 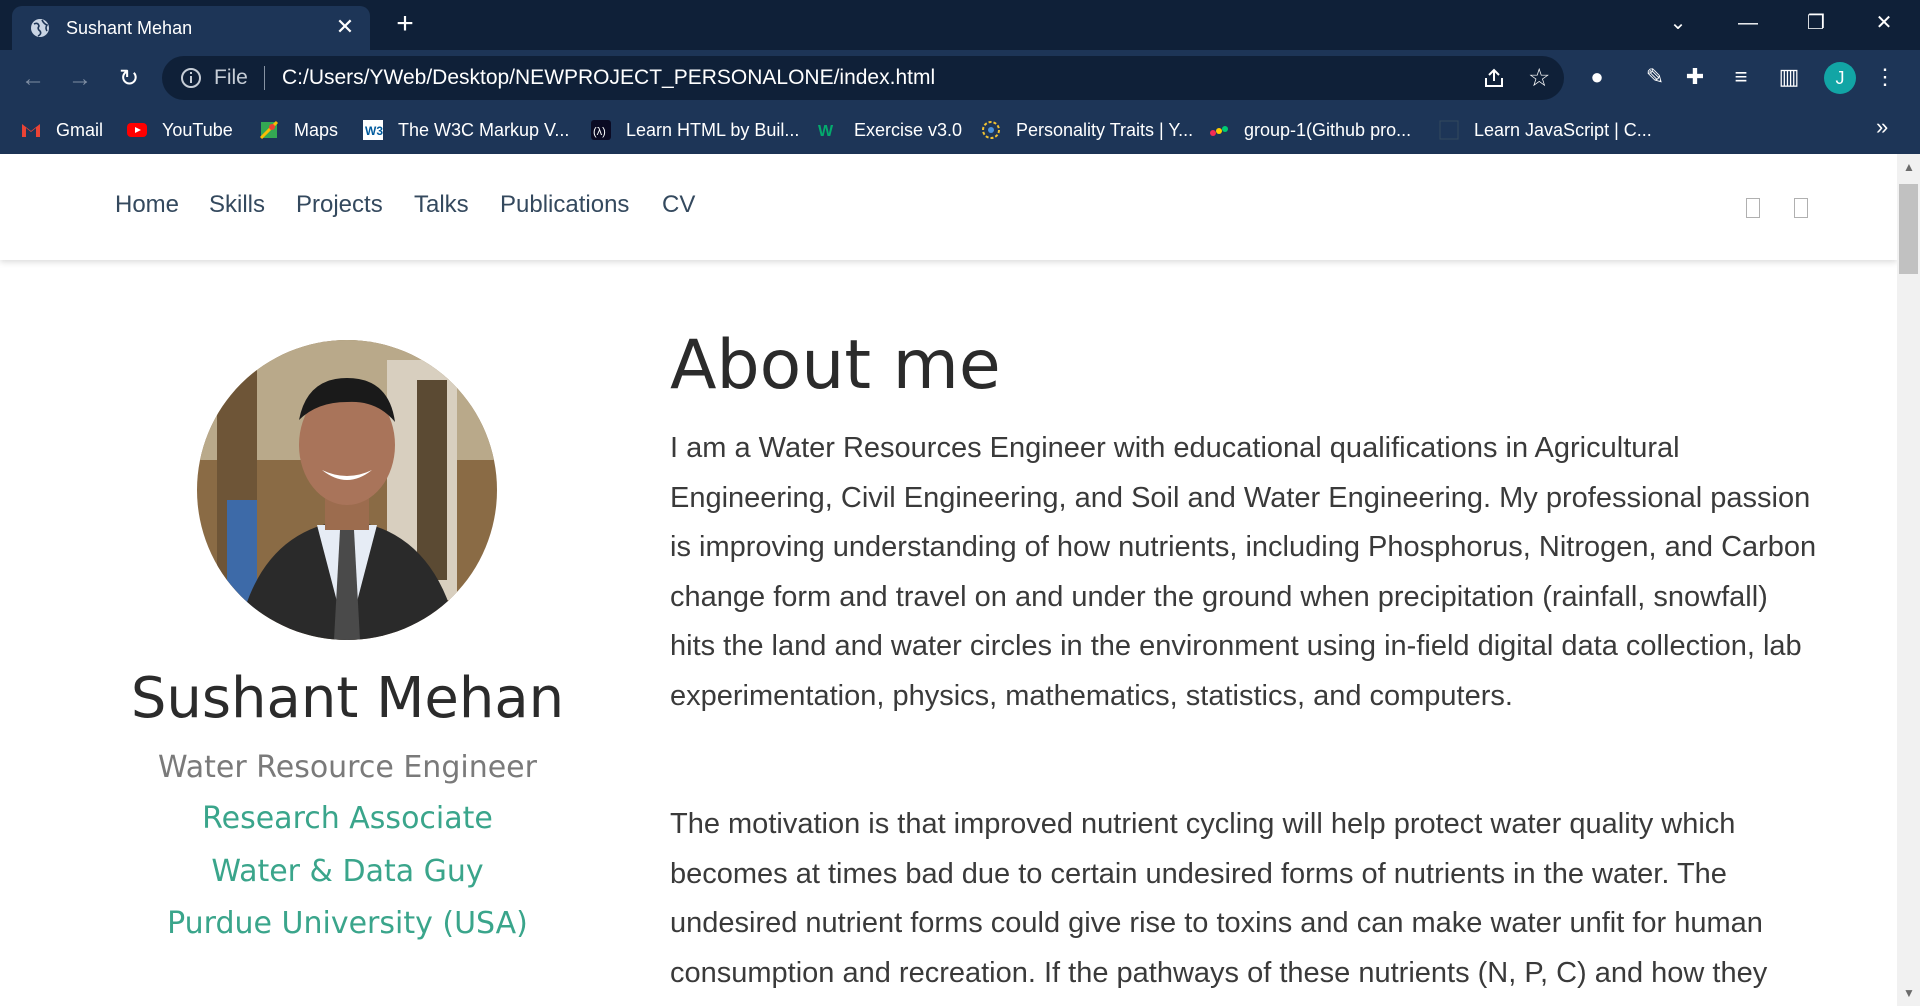 What do you see at coordinates (1909, 167) in the screenshot?
I see `scroll-up-icon: ▲` at bounding box center [1909, 167].